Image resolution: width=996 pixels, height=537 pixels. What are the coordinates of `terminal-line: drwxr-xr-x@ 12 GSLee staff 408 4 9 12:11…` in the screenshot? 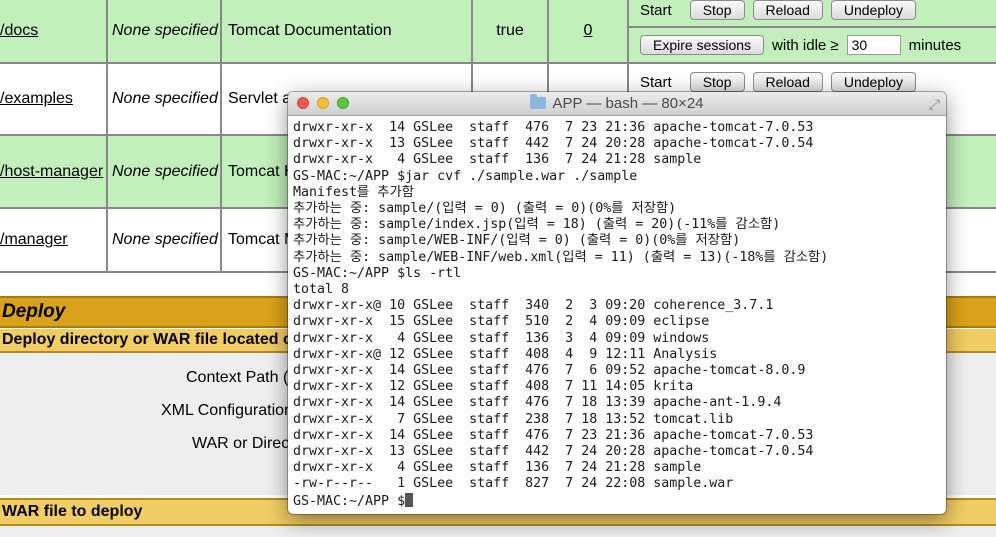 It's located at (505, 354).